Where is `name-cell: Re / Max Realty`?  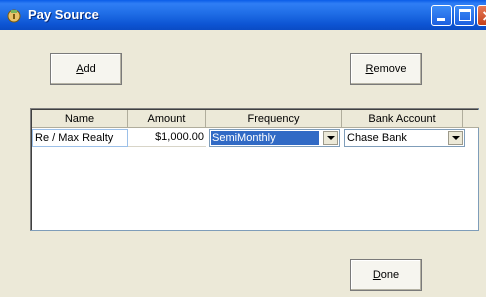
name-cell: Re / Max Realty is located at coordinates (80, 138).